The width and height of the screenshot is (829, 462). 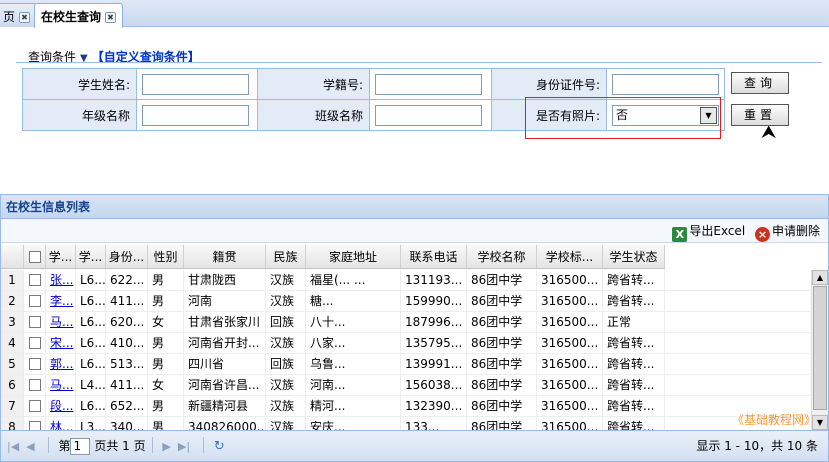 What do you see at coordinates (195, 84) in the screenshot?
I see `student-name-input` at bounding box center [195, 84].